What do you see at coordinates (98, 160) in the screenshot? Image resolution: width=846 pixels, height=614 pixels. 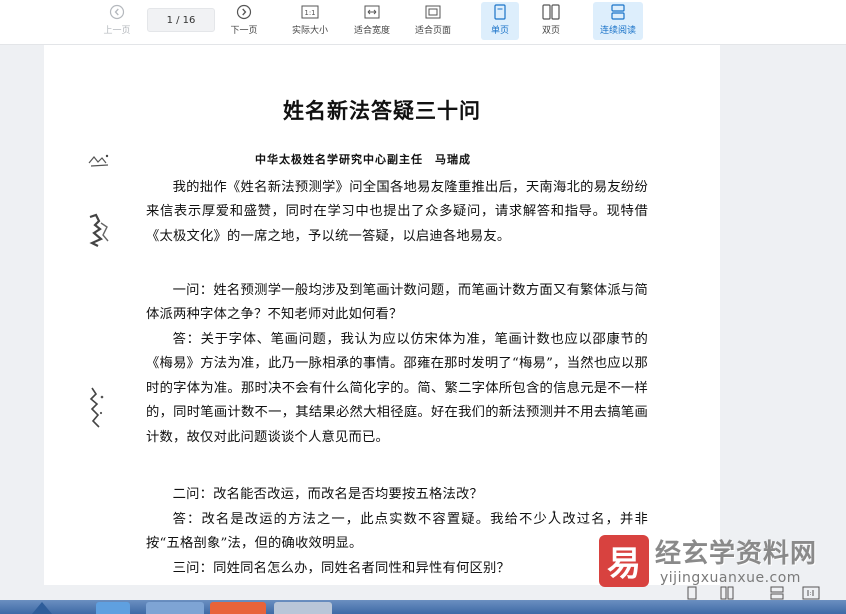 I see `scan-speck-mark` at bounding box center [98, 160].